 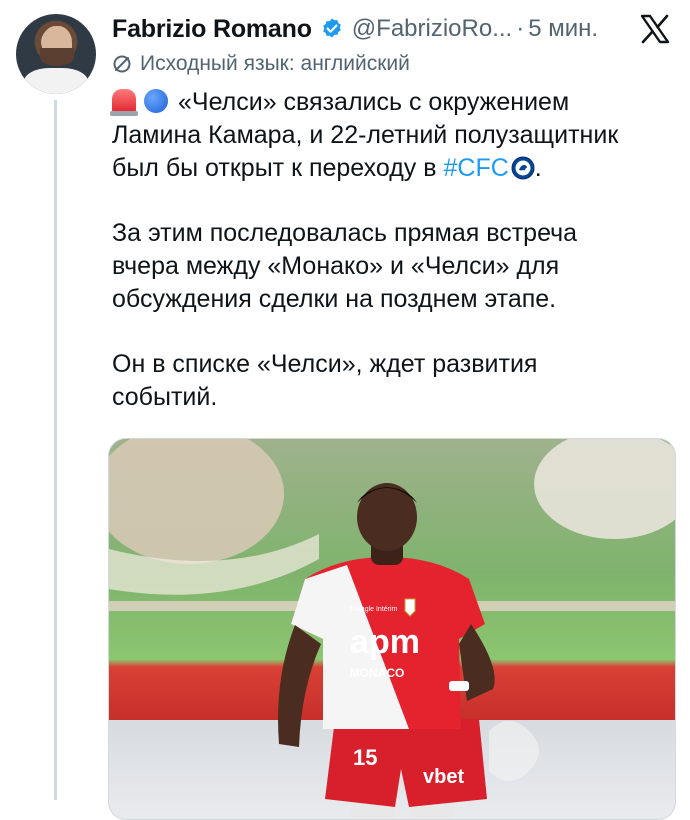 What do you see at coordinates (604, 489) in the screenshot?
I see `banner-face-right` at bounding box center [604, 489].